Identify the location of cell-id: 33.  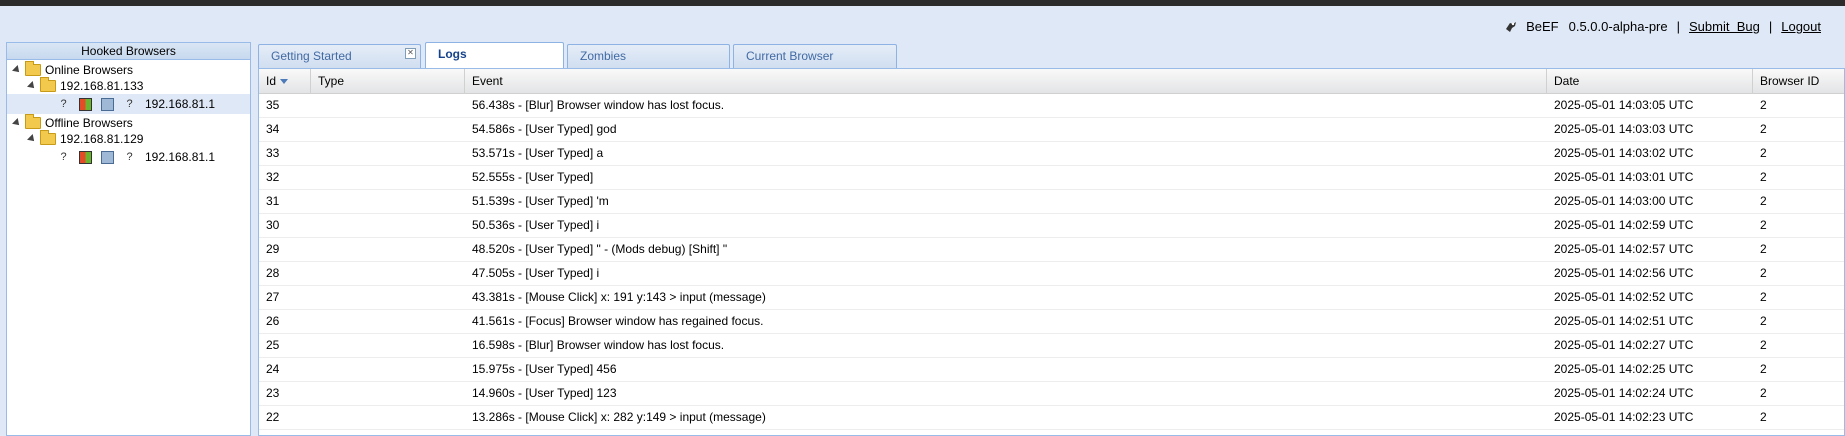
(273, 153).